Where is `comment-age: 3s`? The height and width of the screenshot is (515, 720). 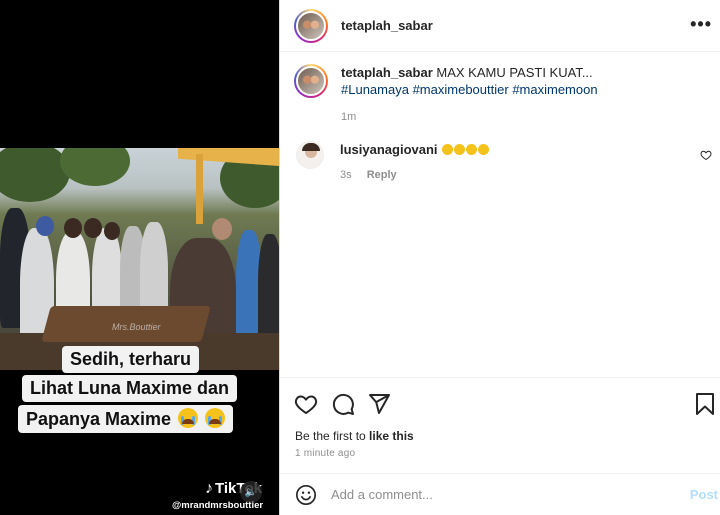
comment-age: 3s is located at coordinates (346, 175).